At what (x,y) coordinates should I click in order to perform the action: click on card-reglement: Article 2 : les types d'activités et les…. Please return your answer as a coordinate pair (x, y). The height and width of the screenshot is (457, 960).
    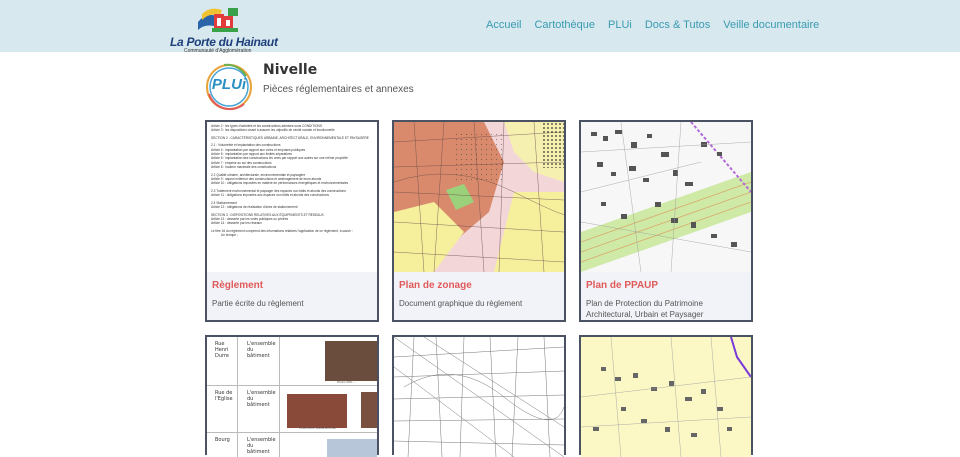
    Looking at the image, I should click on (292, 221).